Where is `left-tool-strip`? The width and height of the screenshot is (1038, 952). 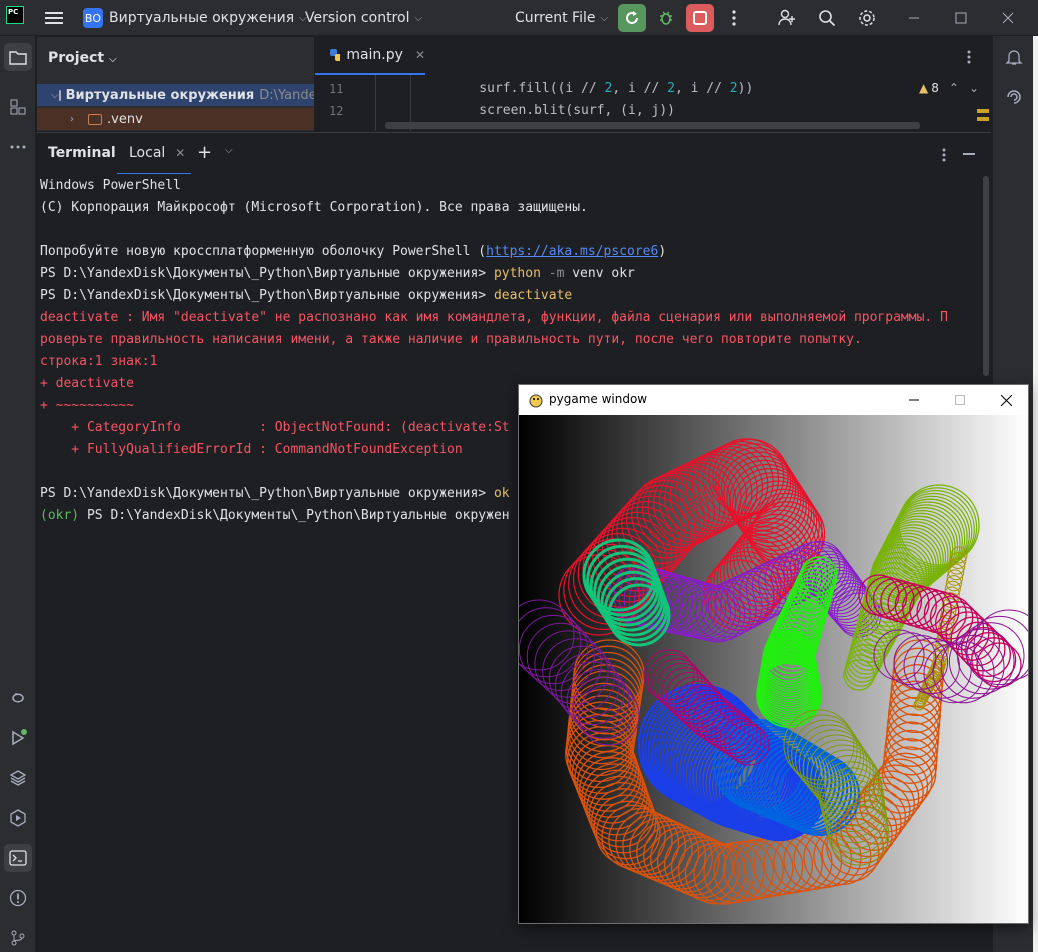
left-tool-strip is located at coordinates (18, 494).